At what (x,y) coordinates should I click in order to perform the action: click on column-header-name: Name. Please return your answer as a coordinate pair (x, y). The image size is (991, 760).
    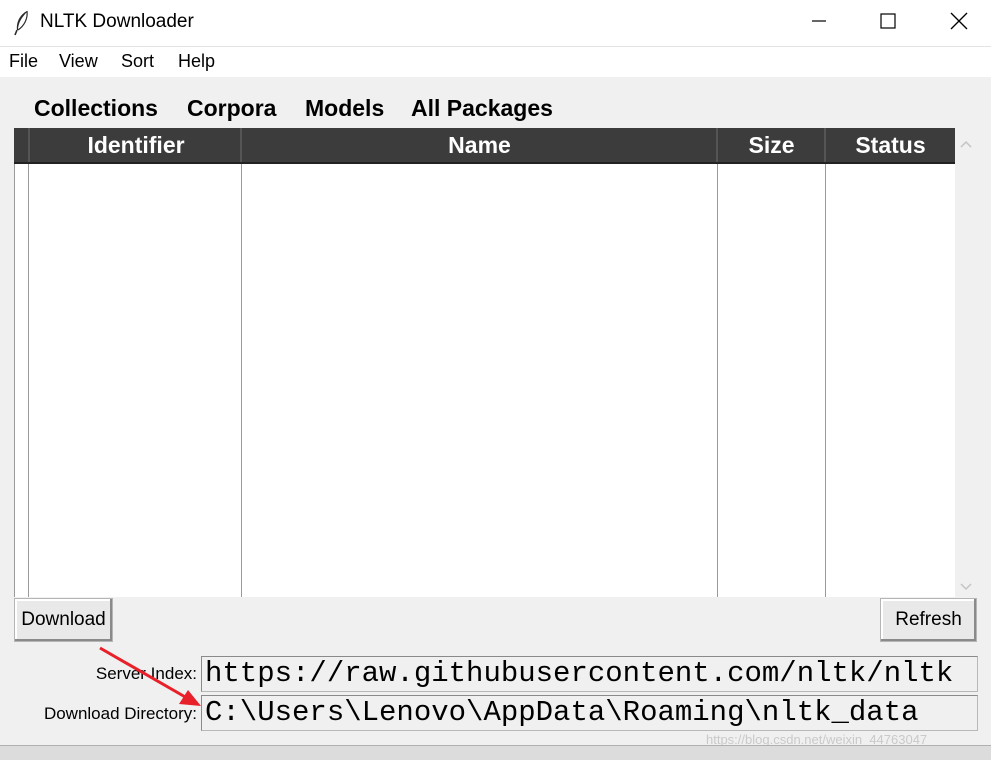
    Looking at the image, I should click on (478, 145).